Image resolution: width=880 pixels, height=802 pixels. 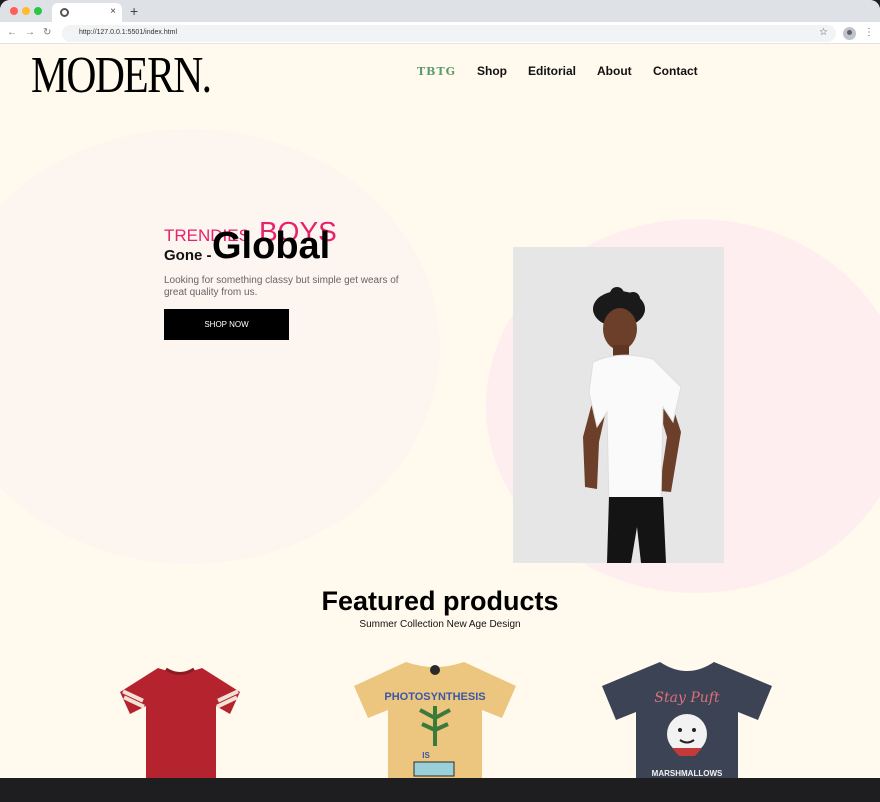 What do you see at coordinates (675, 71) in the screenshot?
I see `nav-link-contact: Contact` at bounding box center [675, 71].